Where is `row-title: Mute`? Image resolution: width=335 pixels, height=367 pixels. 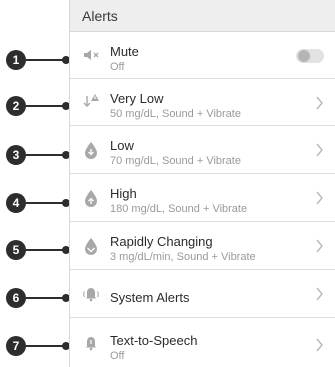 row-title: Mute is located at coordinates (124, 51).